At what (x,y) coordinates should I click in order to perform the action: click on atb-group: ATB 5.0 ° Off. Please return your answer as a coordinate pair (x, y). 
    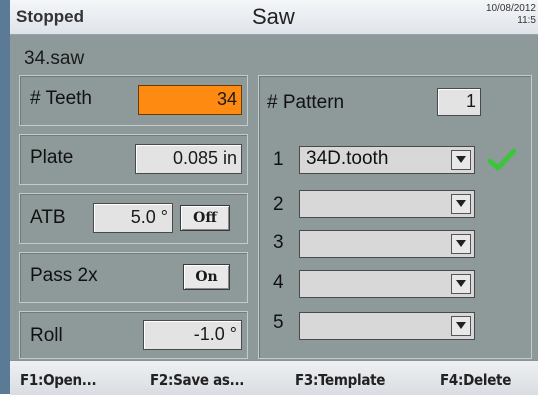
    Looking at the image, I should click on (133, 218).